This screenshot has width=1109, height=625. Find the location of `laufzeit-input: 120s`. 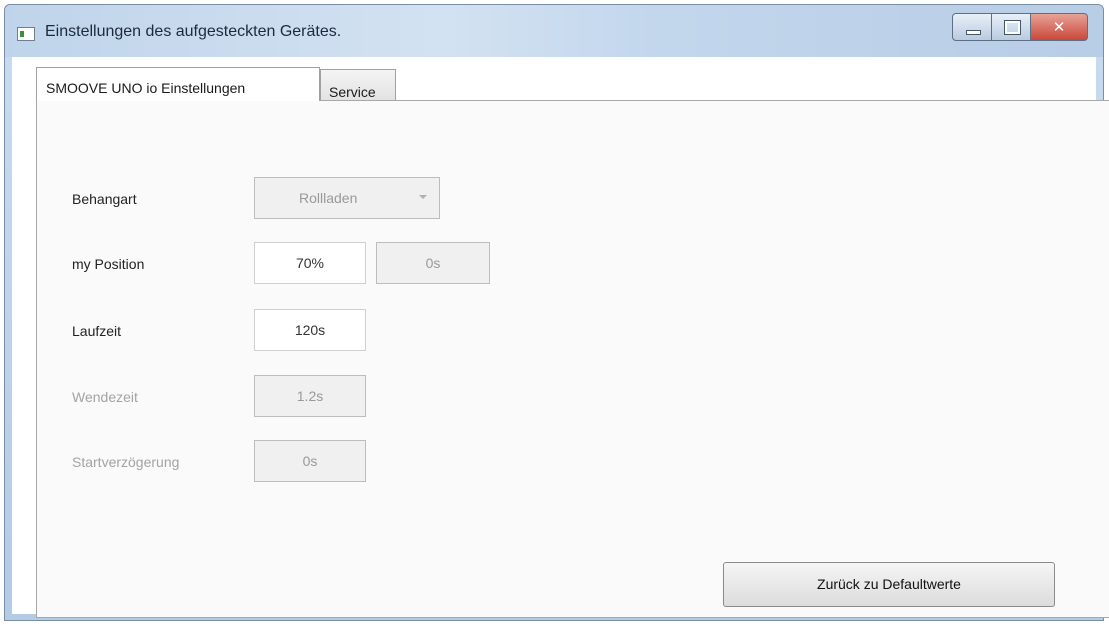

laufzeit-input: 120s is located at coordinates (310, 330).